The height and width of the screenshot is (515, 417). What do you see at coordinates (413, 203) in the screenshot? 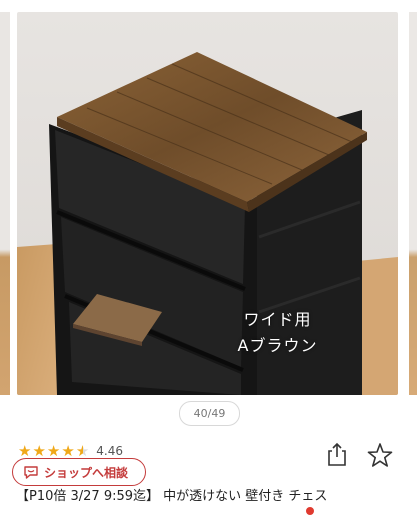
I see `next-slide-peek` at bounding box center [413, 203].